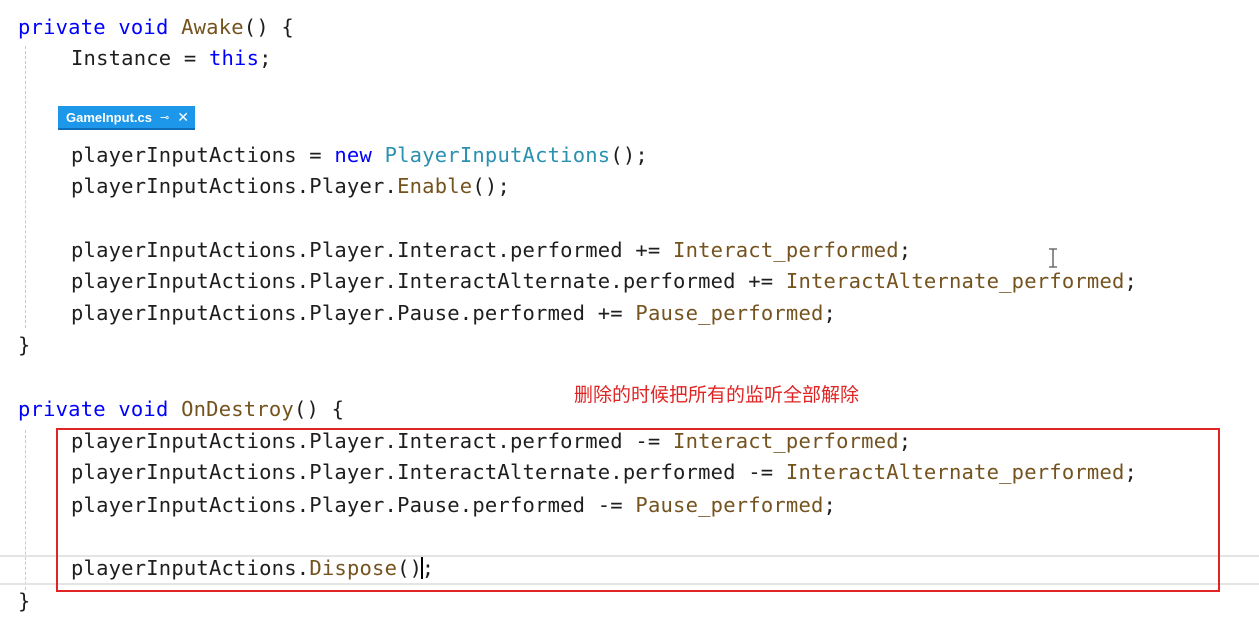 This screenshot has height=618, width=1259. Describe the element at coordinates (359, 155) in the screenshot. I see `code-token: new` at that location.